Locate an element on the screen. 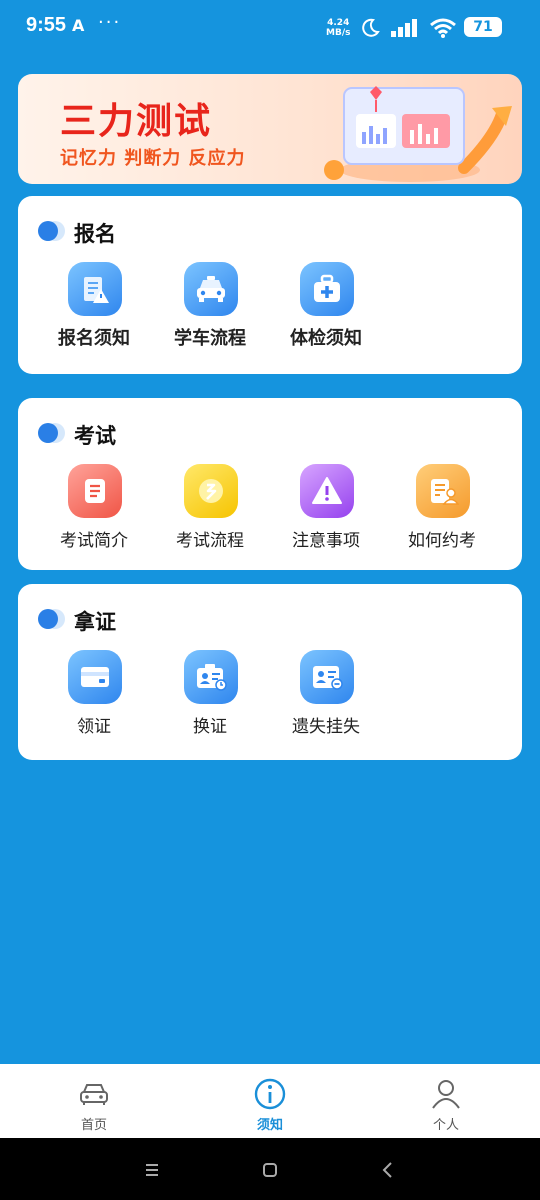 The image size is (540, 1200). status-time: 9:55 is located at coordinates (46, 25).